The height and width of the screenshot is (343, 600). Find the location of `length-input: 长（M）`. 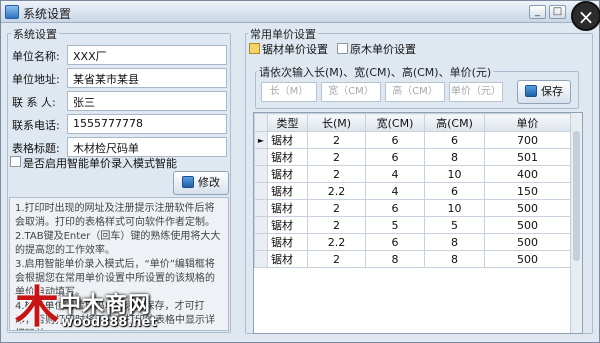

length-input: 长（M） is located at coordinates (289, 92).